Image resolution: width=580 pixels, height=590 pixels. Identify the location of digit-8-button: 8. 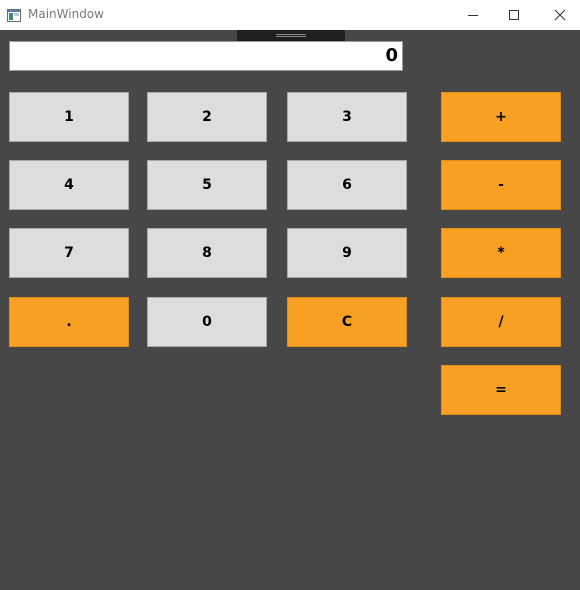
(207, 253).